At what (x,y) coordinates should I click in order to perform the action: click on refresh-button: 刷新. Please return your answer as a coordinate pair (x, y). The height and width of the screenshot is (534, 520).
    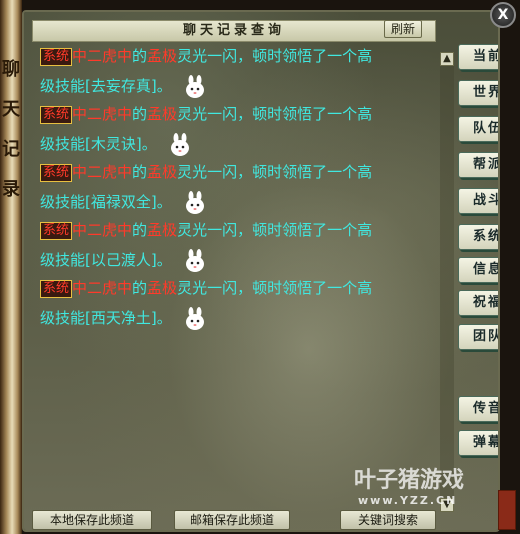
    Looking at the image, I should click on (403, 29).